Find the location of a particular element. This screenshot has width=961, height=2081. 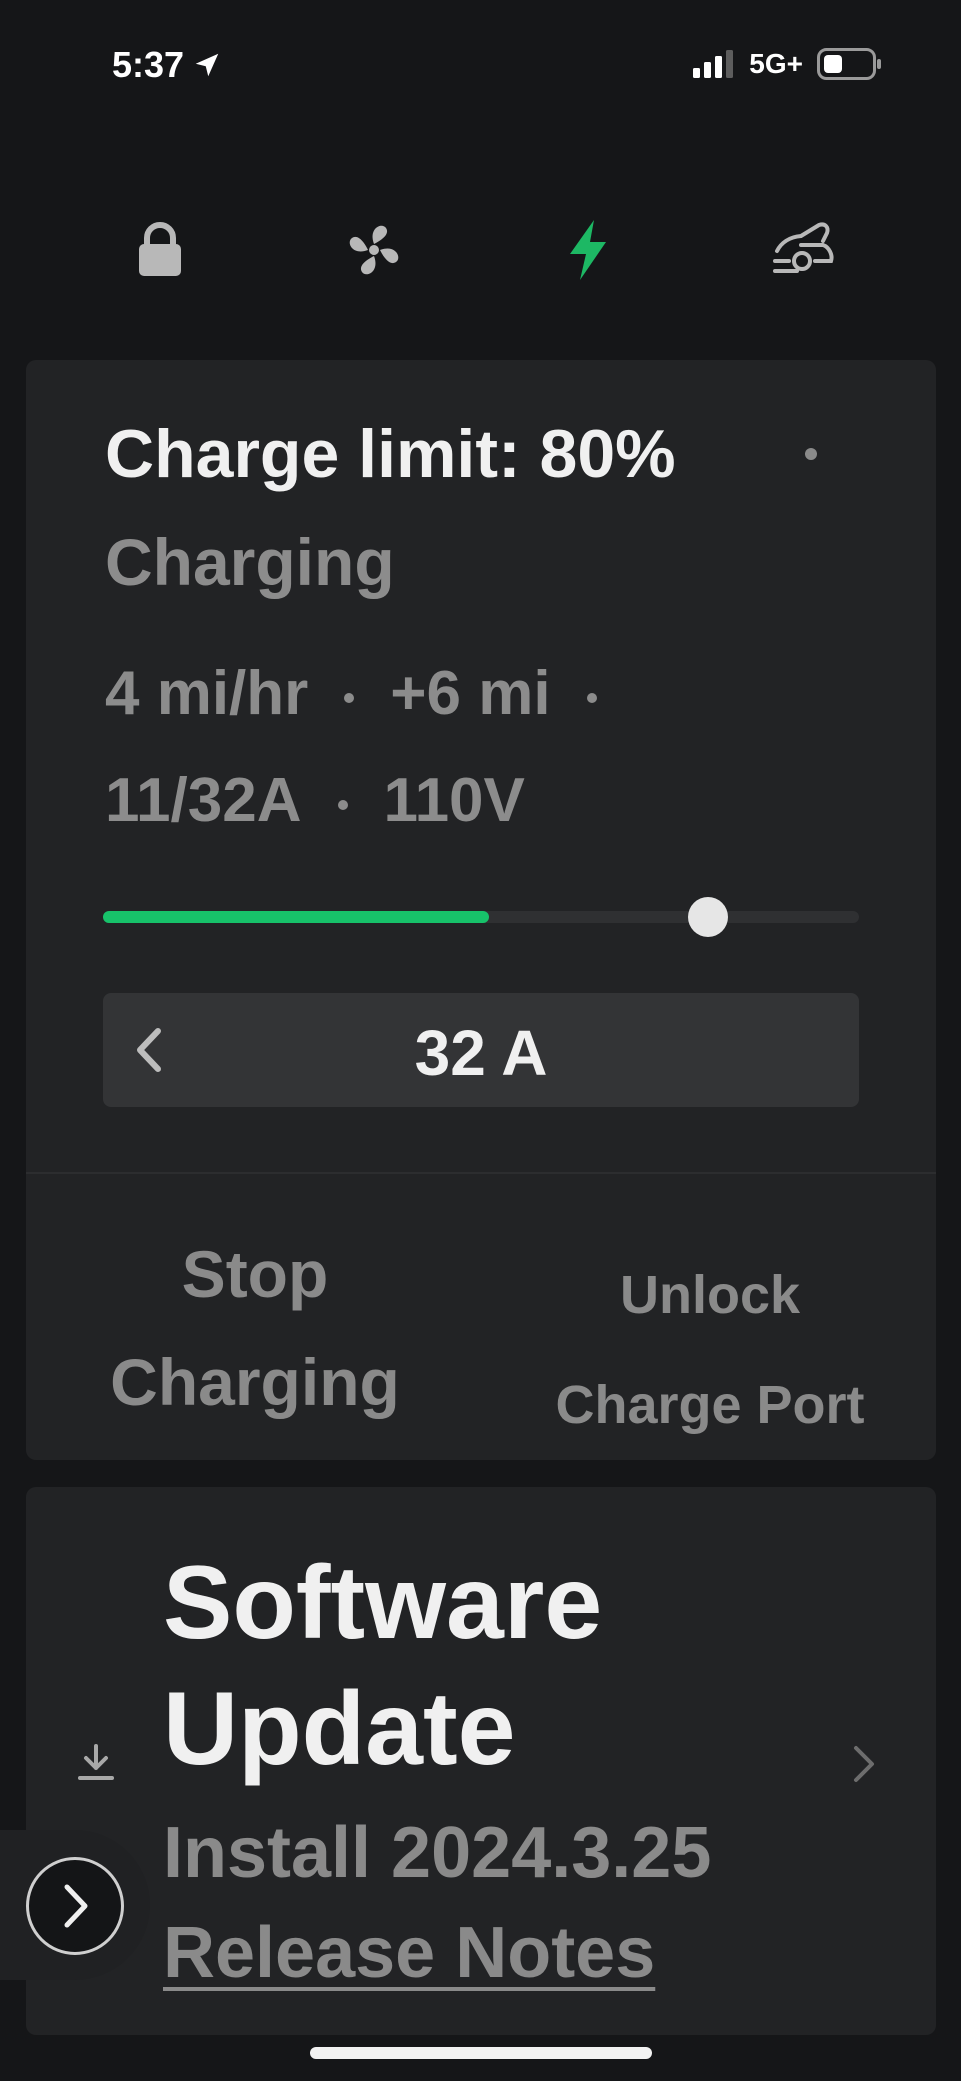

fan-icon is located at coordinates (374, 250).